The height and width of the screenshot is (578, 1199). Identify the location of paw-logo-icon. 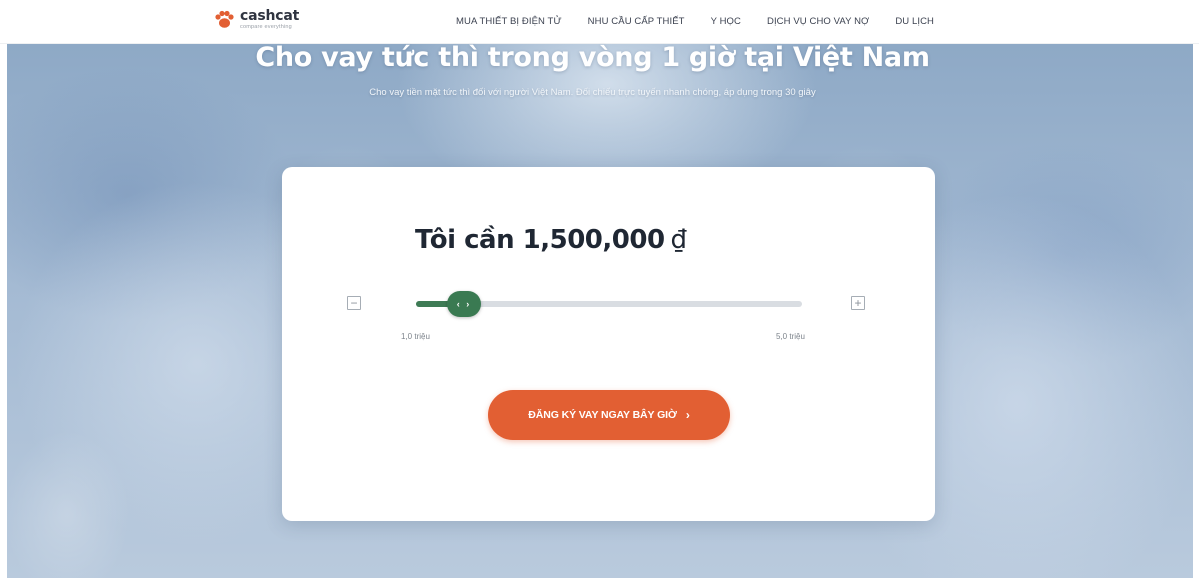
(224, 19).